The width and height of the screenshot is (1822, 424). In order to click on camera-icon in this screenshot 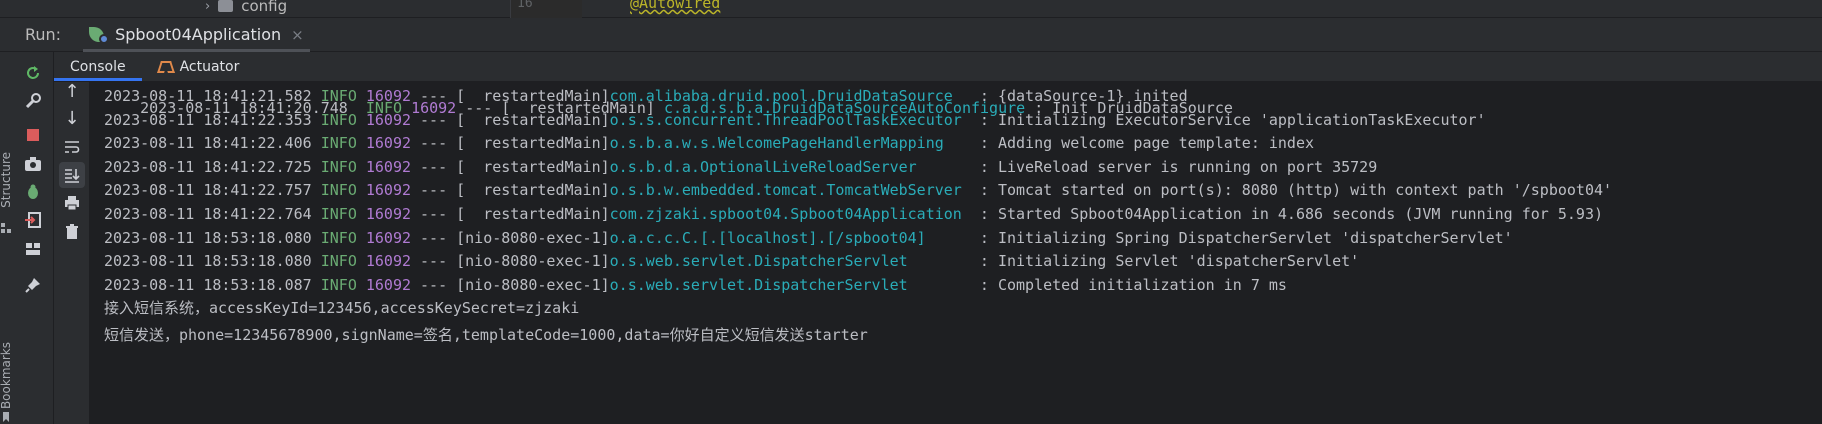, I will do `click(33, 164)`.